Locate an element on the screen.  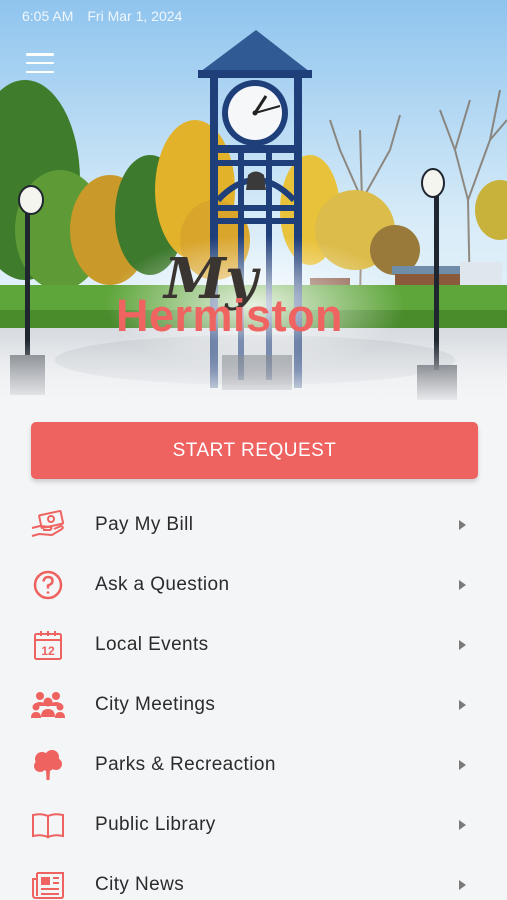
menu-item-label: Pay My Bill is located at coordinates (144, 524).